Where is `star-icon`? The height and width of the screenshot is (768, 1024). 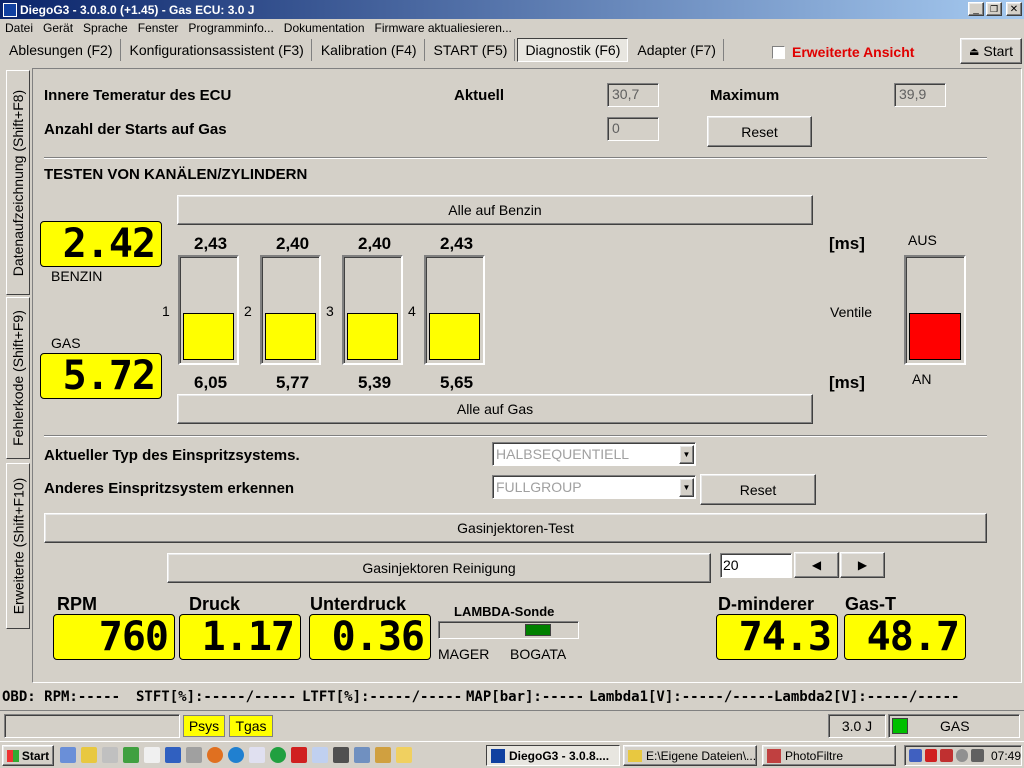 star-icon is located at coordinates (404, 755).